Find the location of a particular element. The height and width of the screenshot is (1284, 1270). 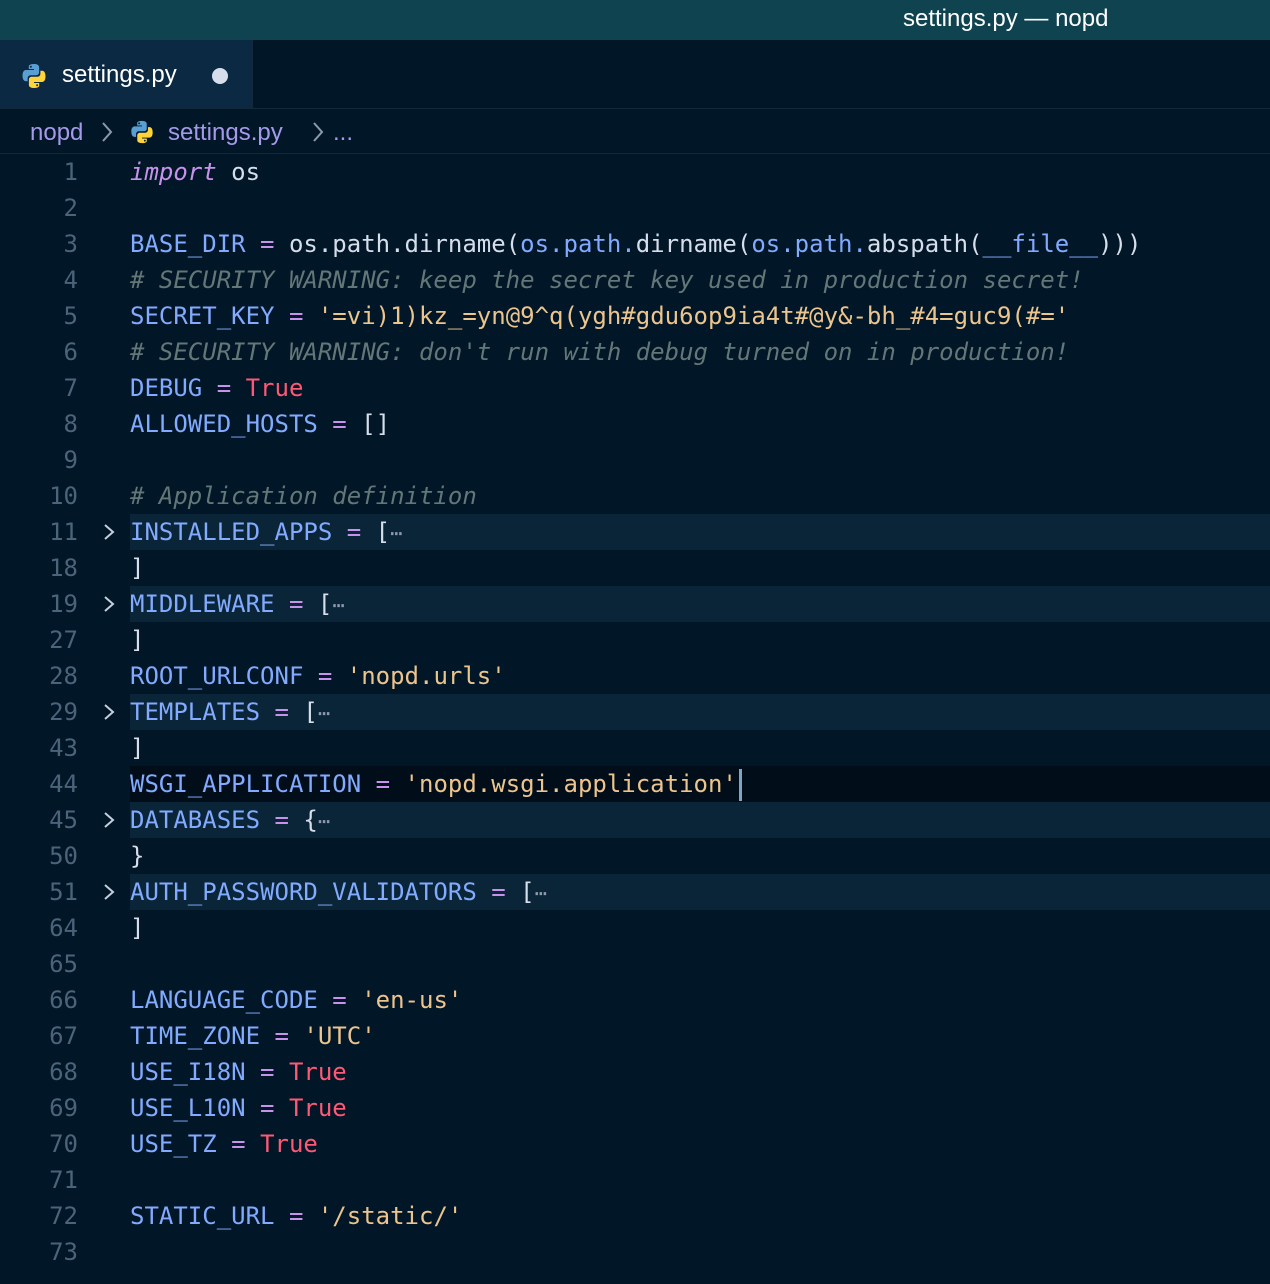

line-number: 44 is located at coordinates (63, 784).